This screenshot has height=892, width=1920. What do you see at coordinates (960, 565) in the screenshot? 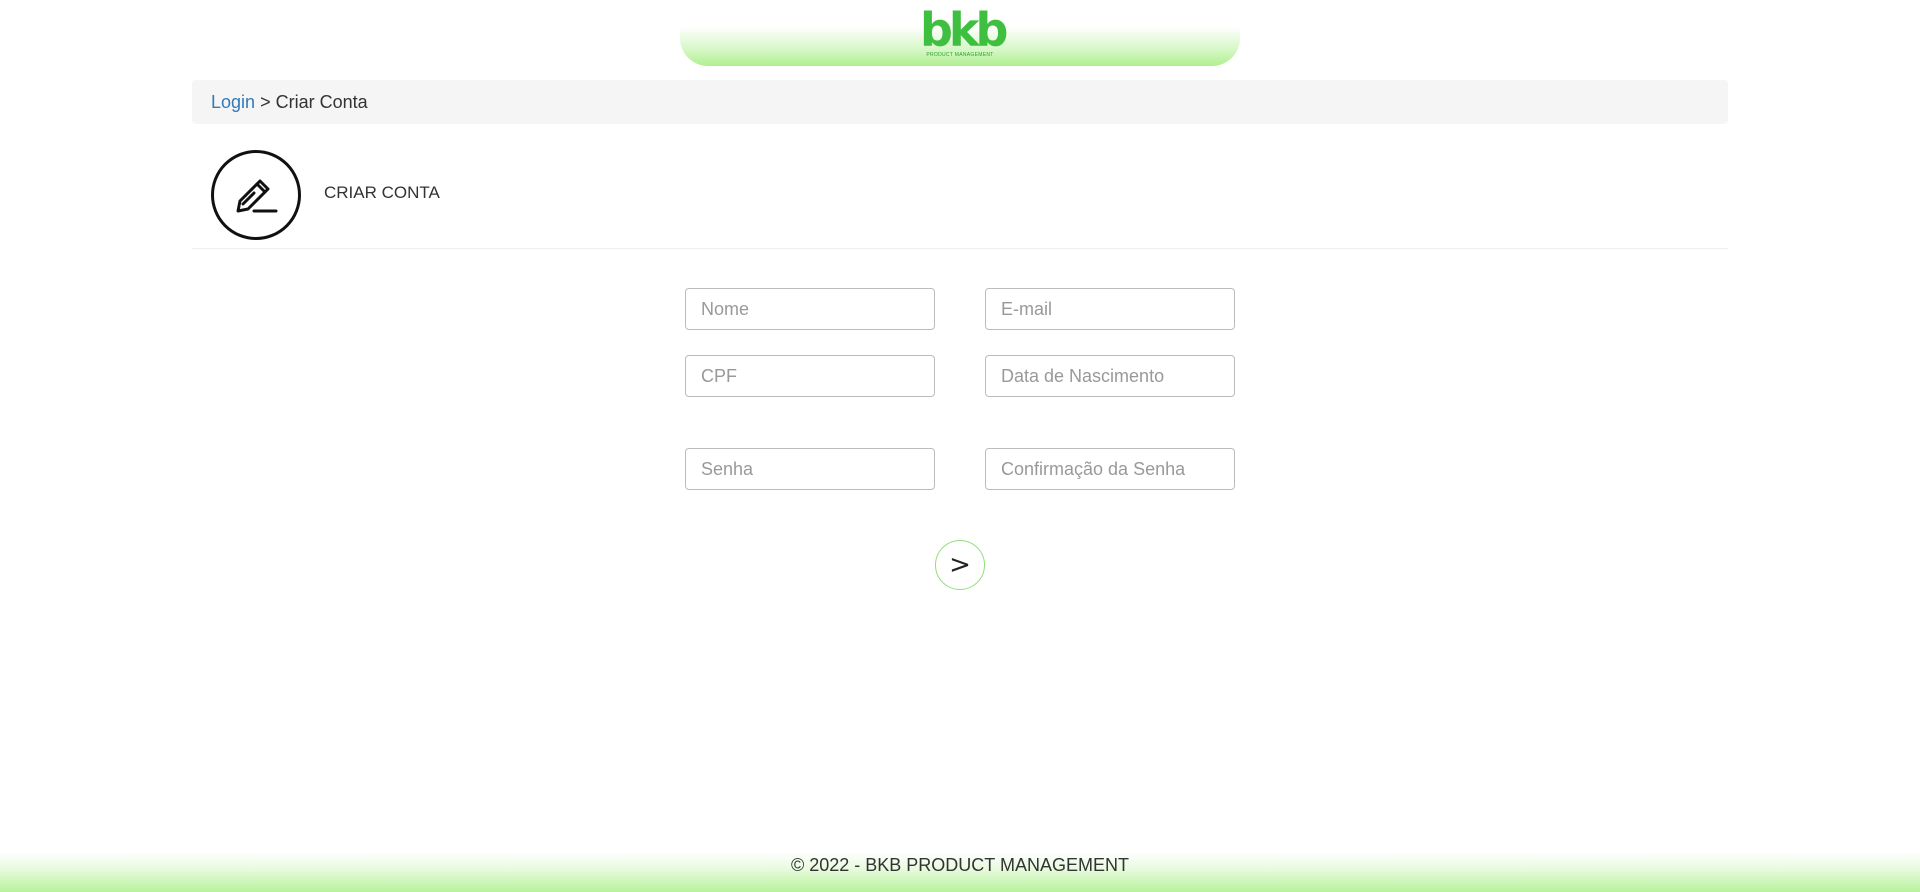
I see `submit-button: >` at bounding box center [960, 565].